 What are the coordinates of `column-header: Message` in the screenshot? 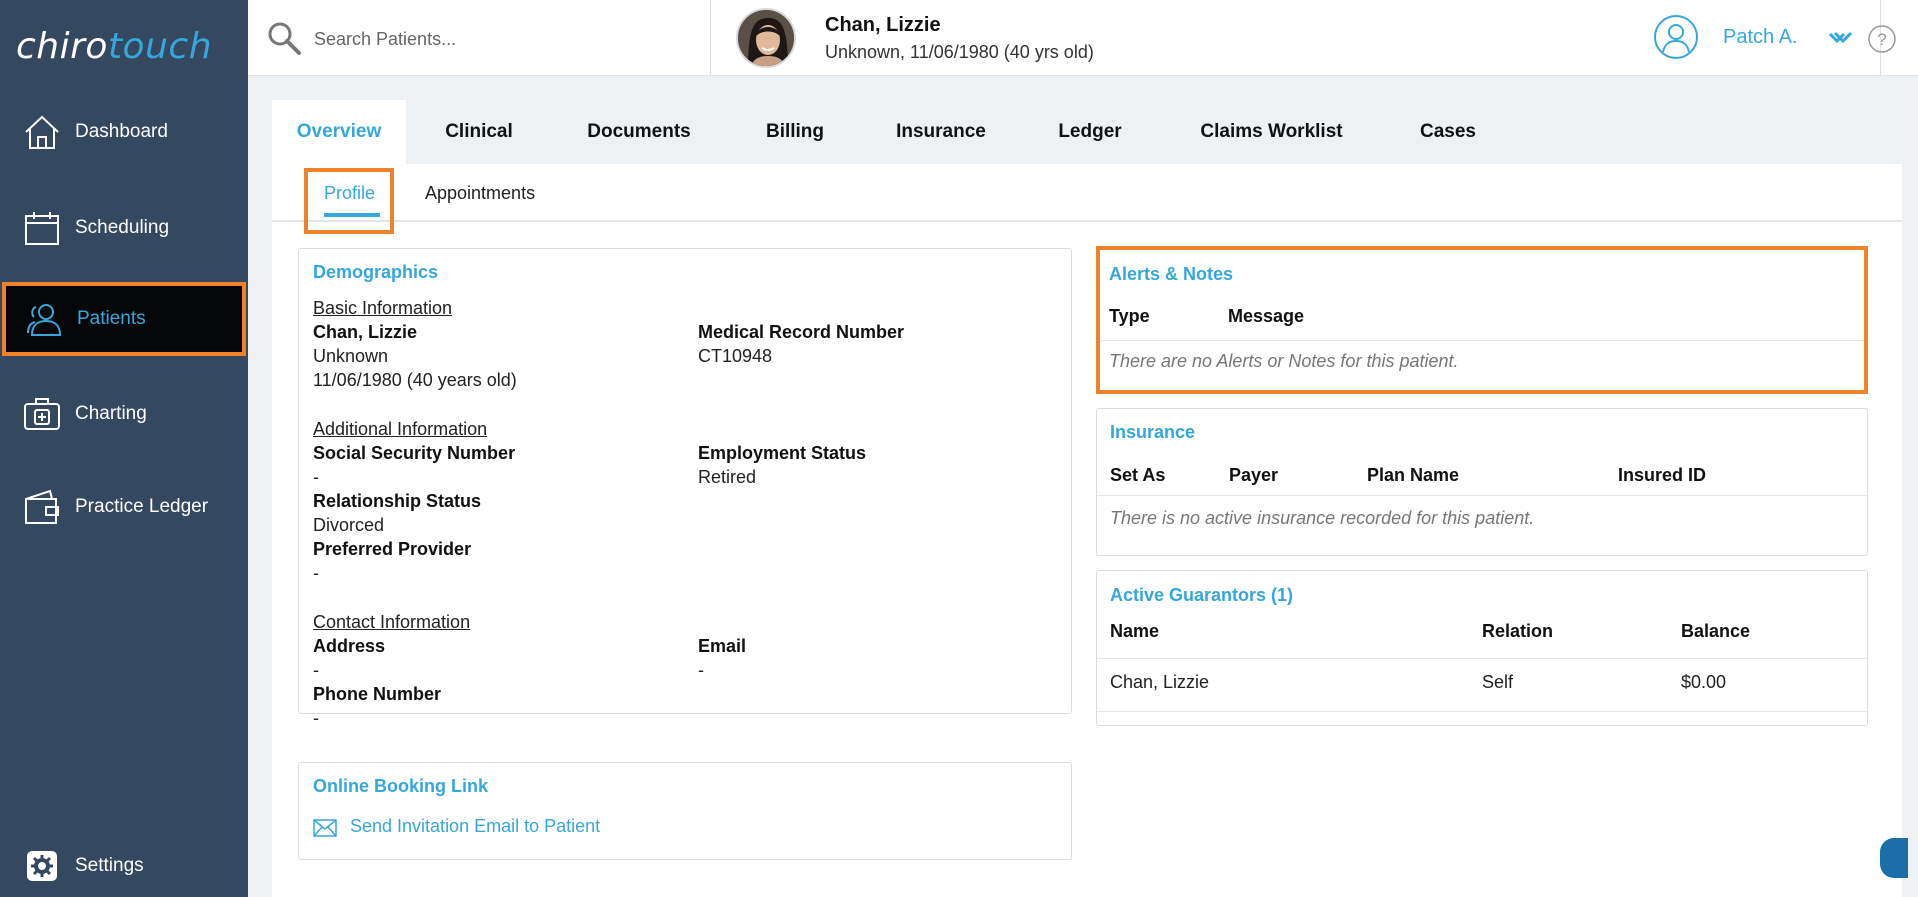 It's located at (1266, 316).